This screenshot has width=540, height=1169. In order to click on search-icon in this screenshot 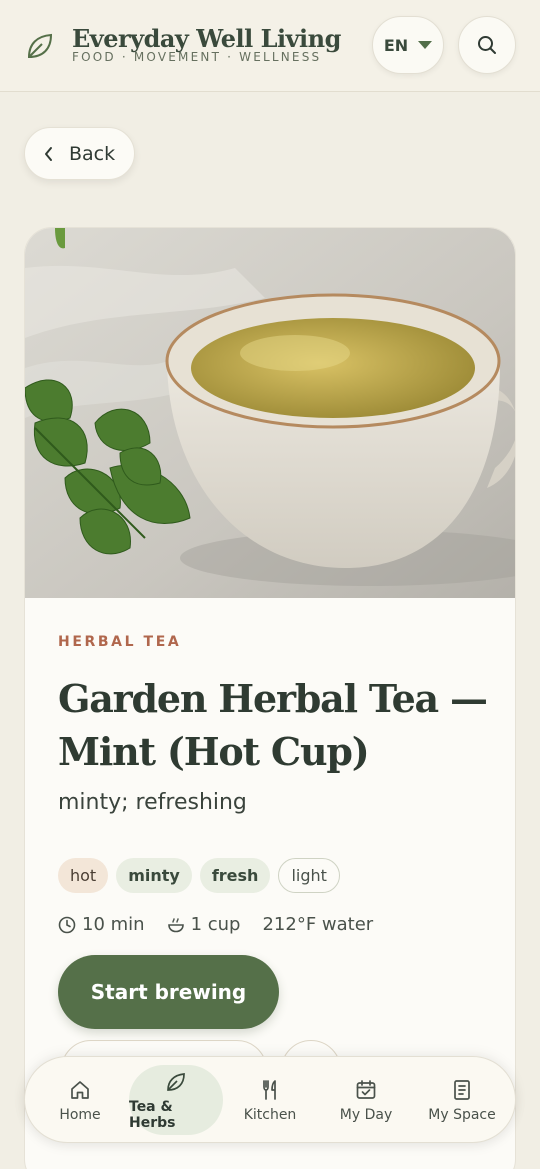, I will do `click(487, 45)`.